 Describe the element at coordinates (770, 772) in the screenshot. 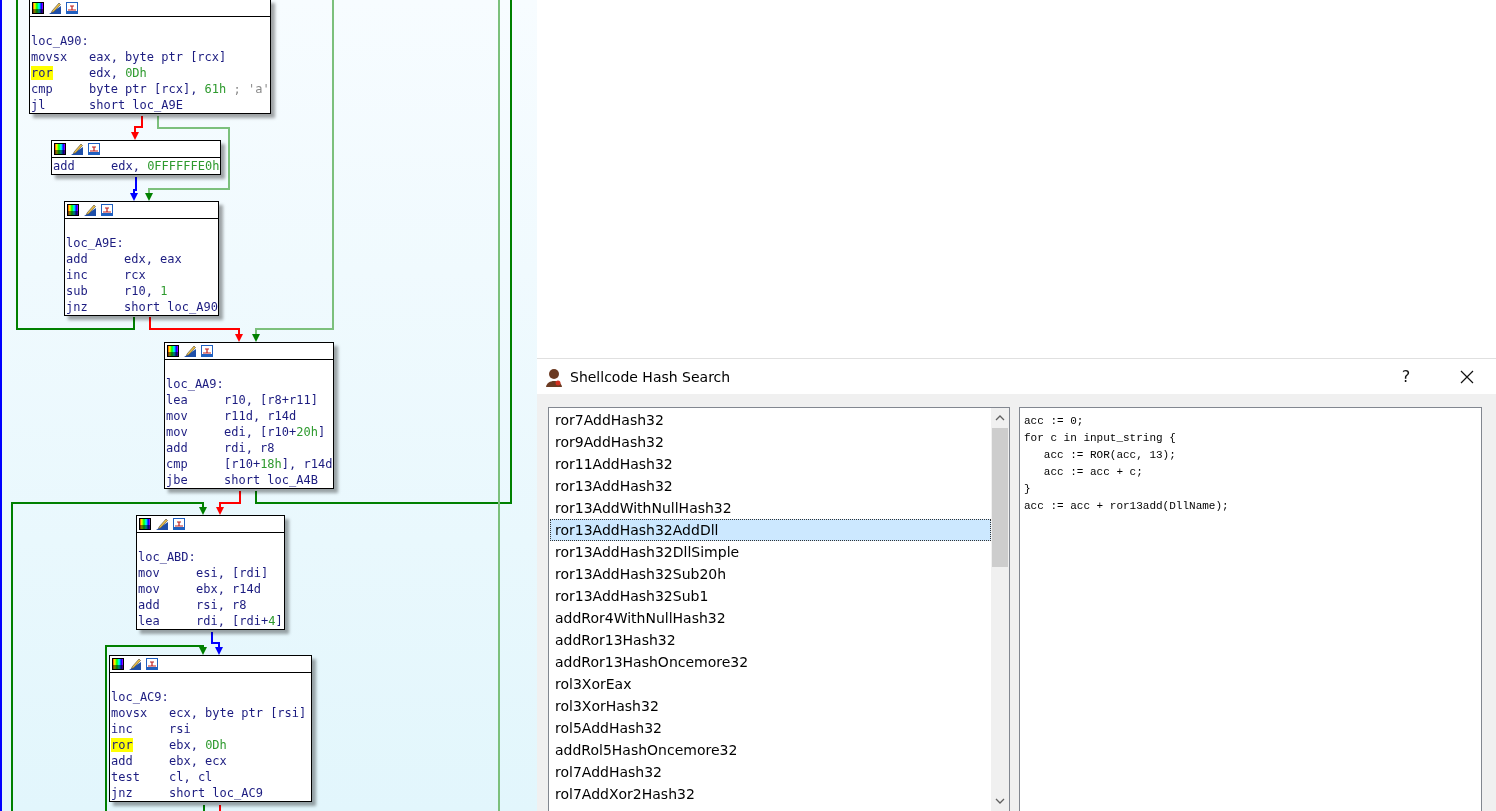

I see `list-item: rol7AddHash32` at that location.